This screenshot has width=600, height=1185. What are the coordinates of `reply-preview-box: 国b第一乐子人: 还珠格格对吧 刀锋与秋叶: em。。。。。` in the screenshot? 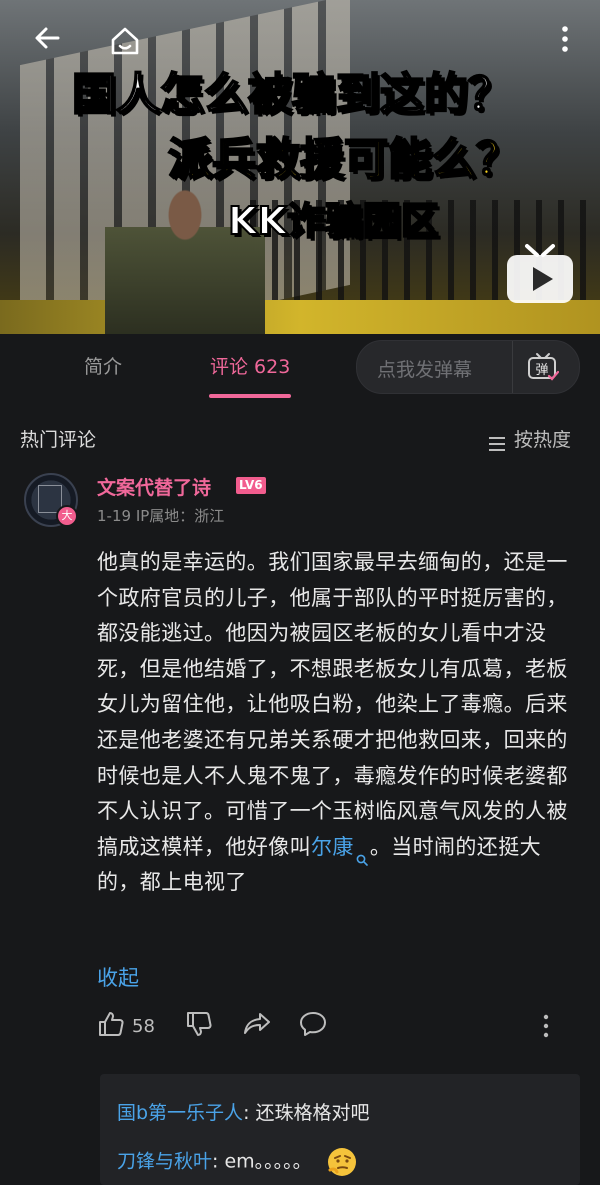 It's located at (340, 1129).